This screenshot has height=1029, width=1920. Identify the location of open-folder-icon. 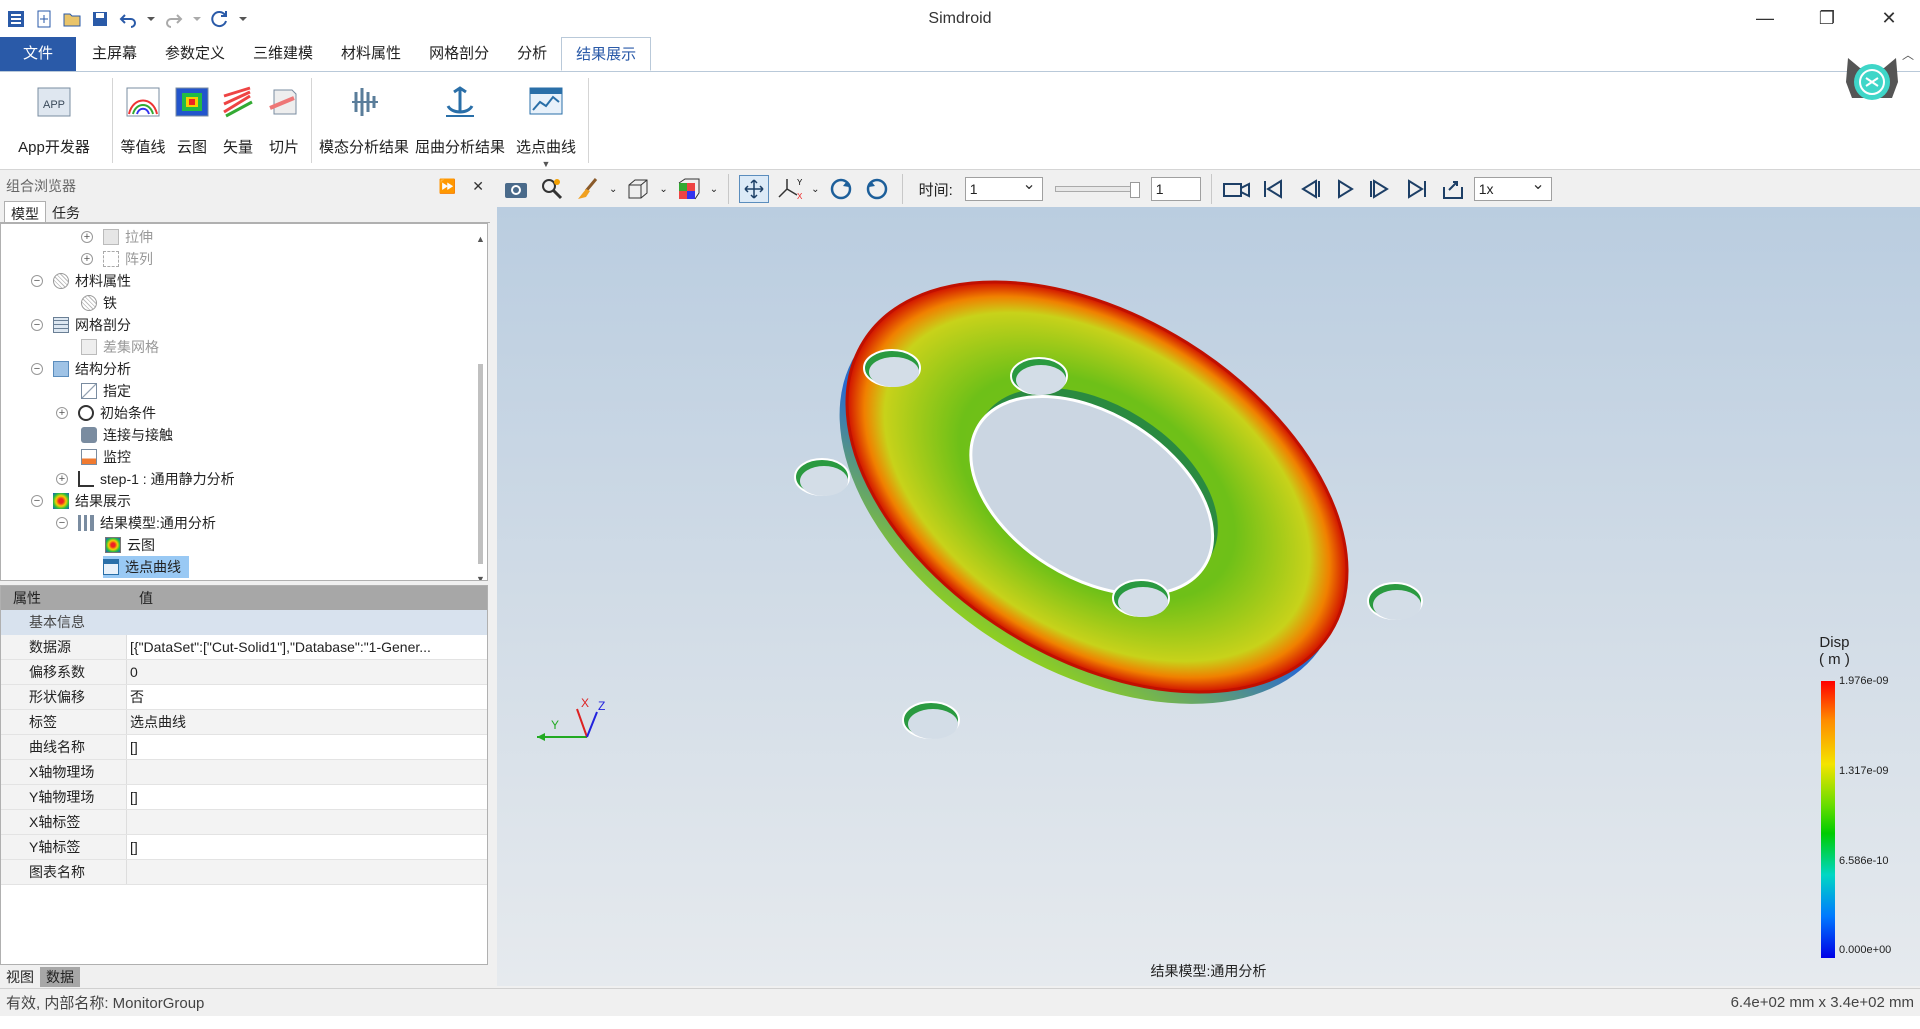
(72, 19).